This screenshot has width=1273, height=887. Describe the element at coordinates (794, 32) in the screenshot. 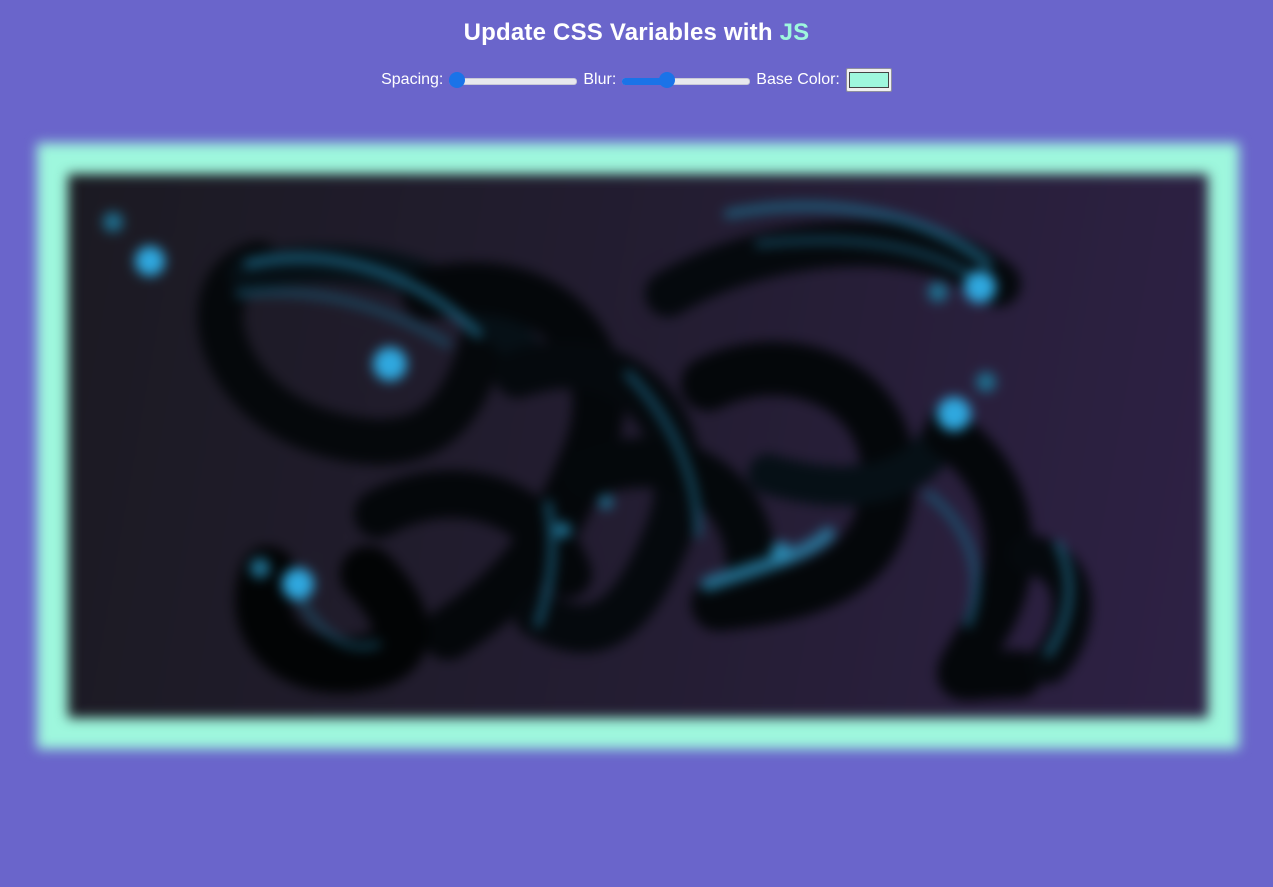

I see `title-highlight: JS` at that location.